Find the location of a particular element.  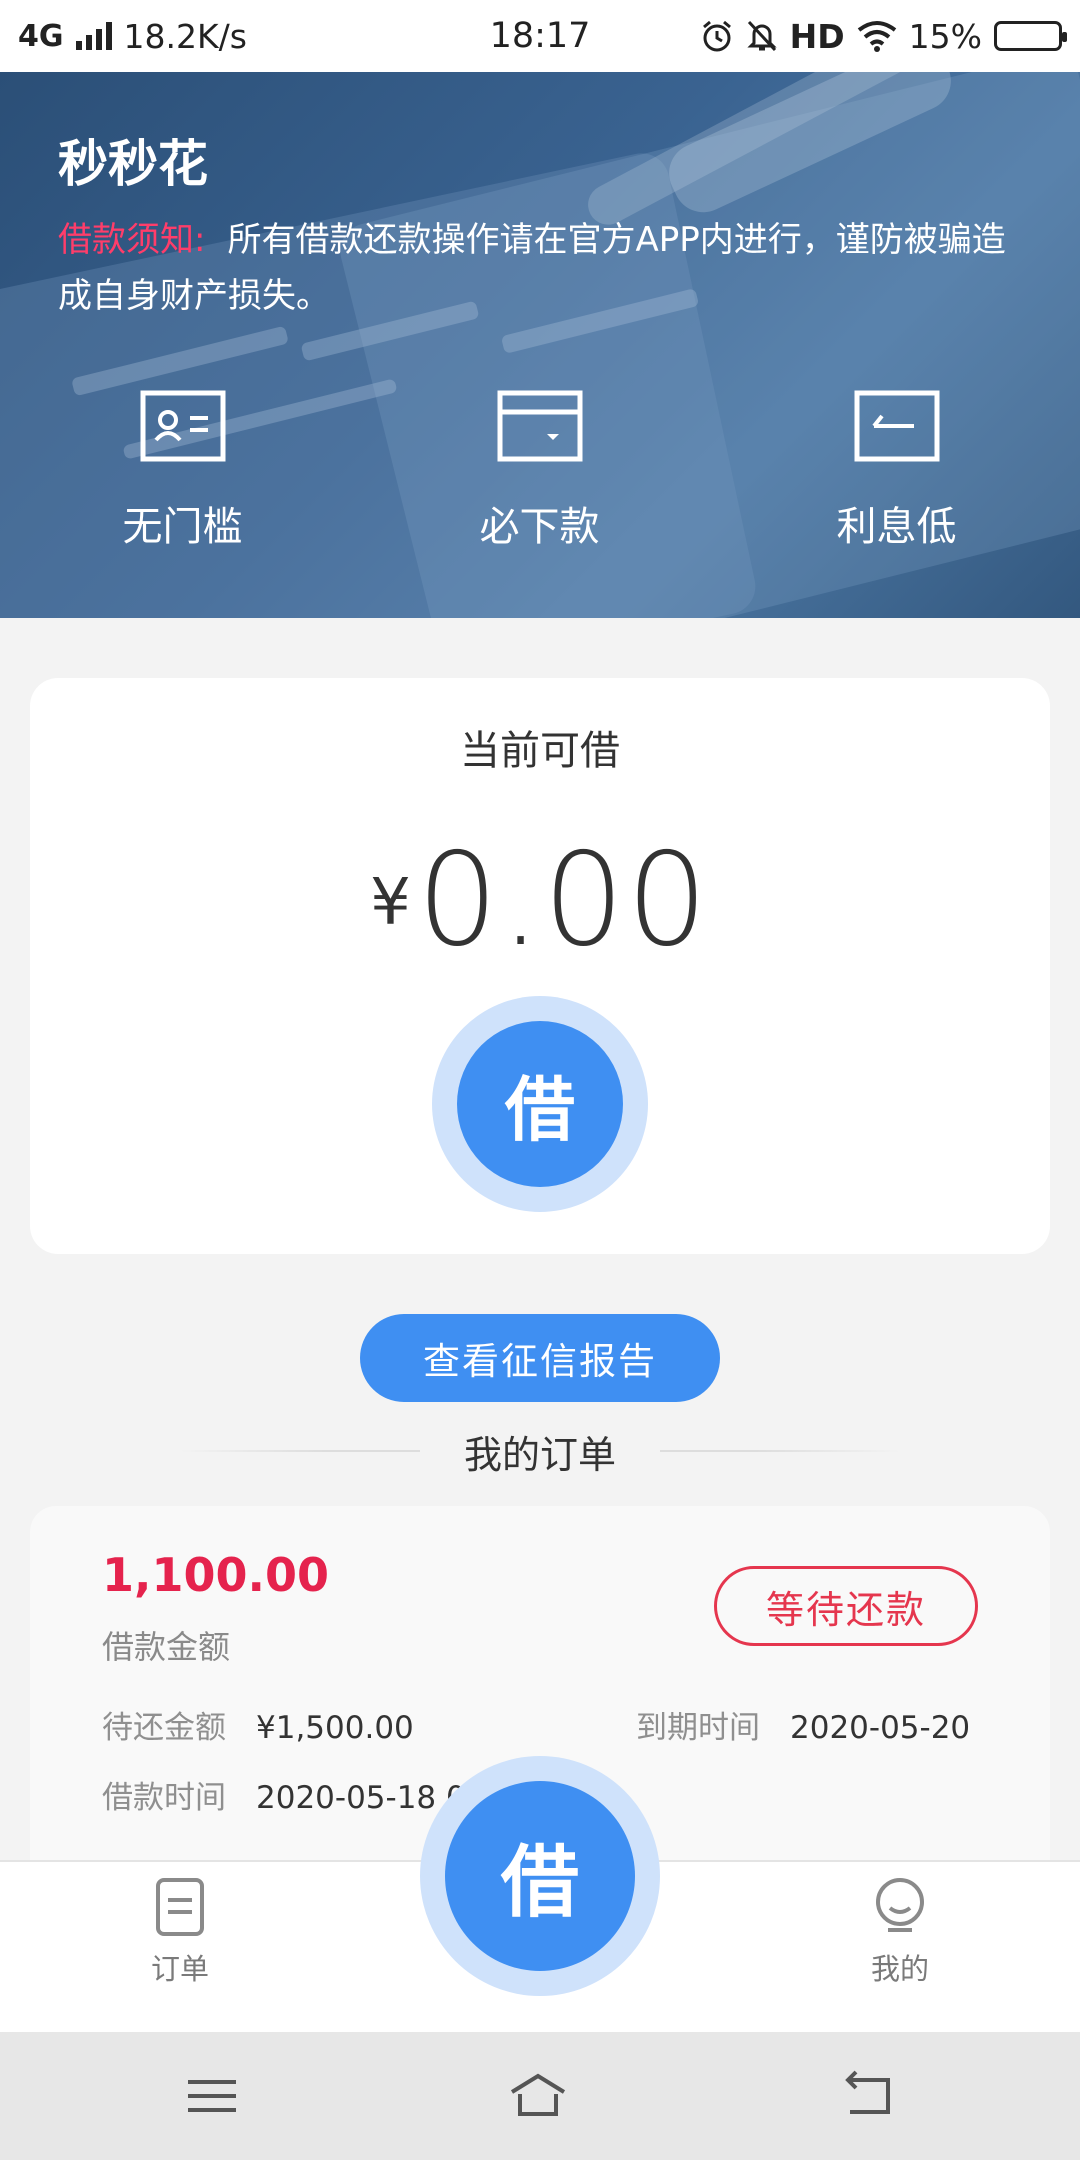

due-amount-row: 待还金额 ¥1,500.00 is located at coordinates (258, 1724).